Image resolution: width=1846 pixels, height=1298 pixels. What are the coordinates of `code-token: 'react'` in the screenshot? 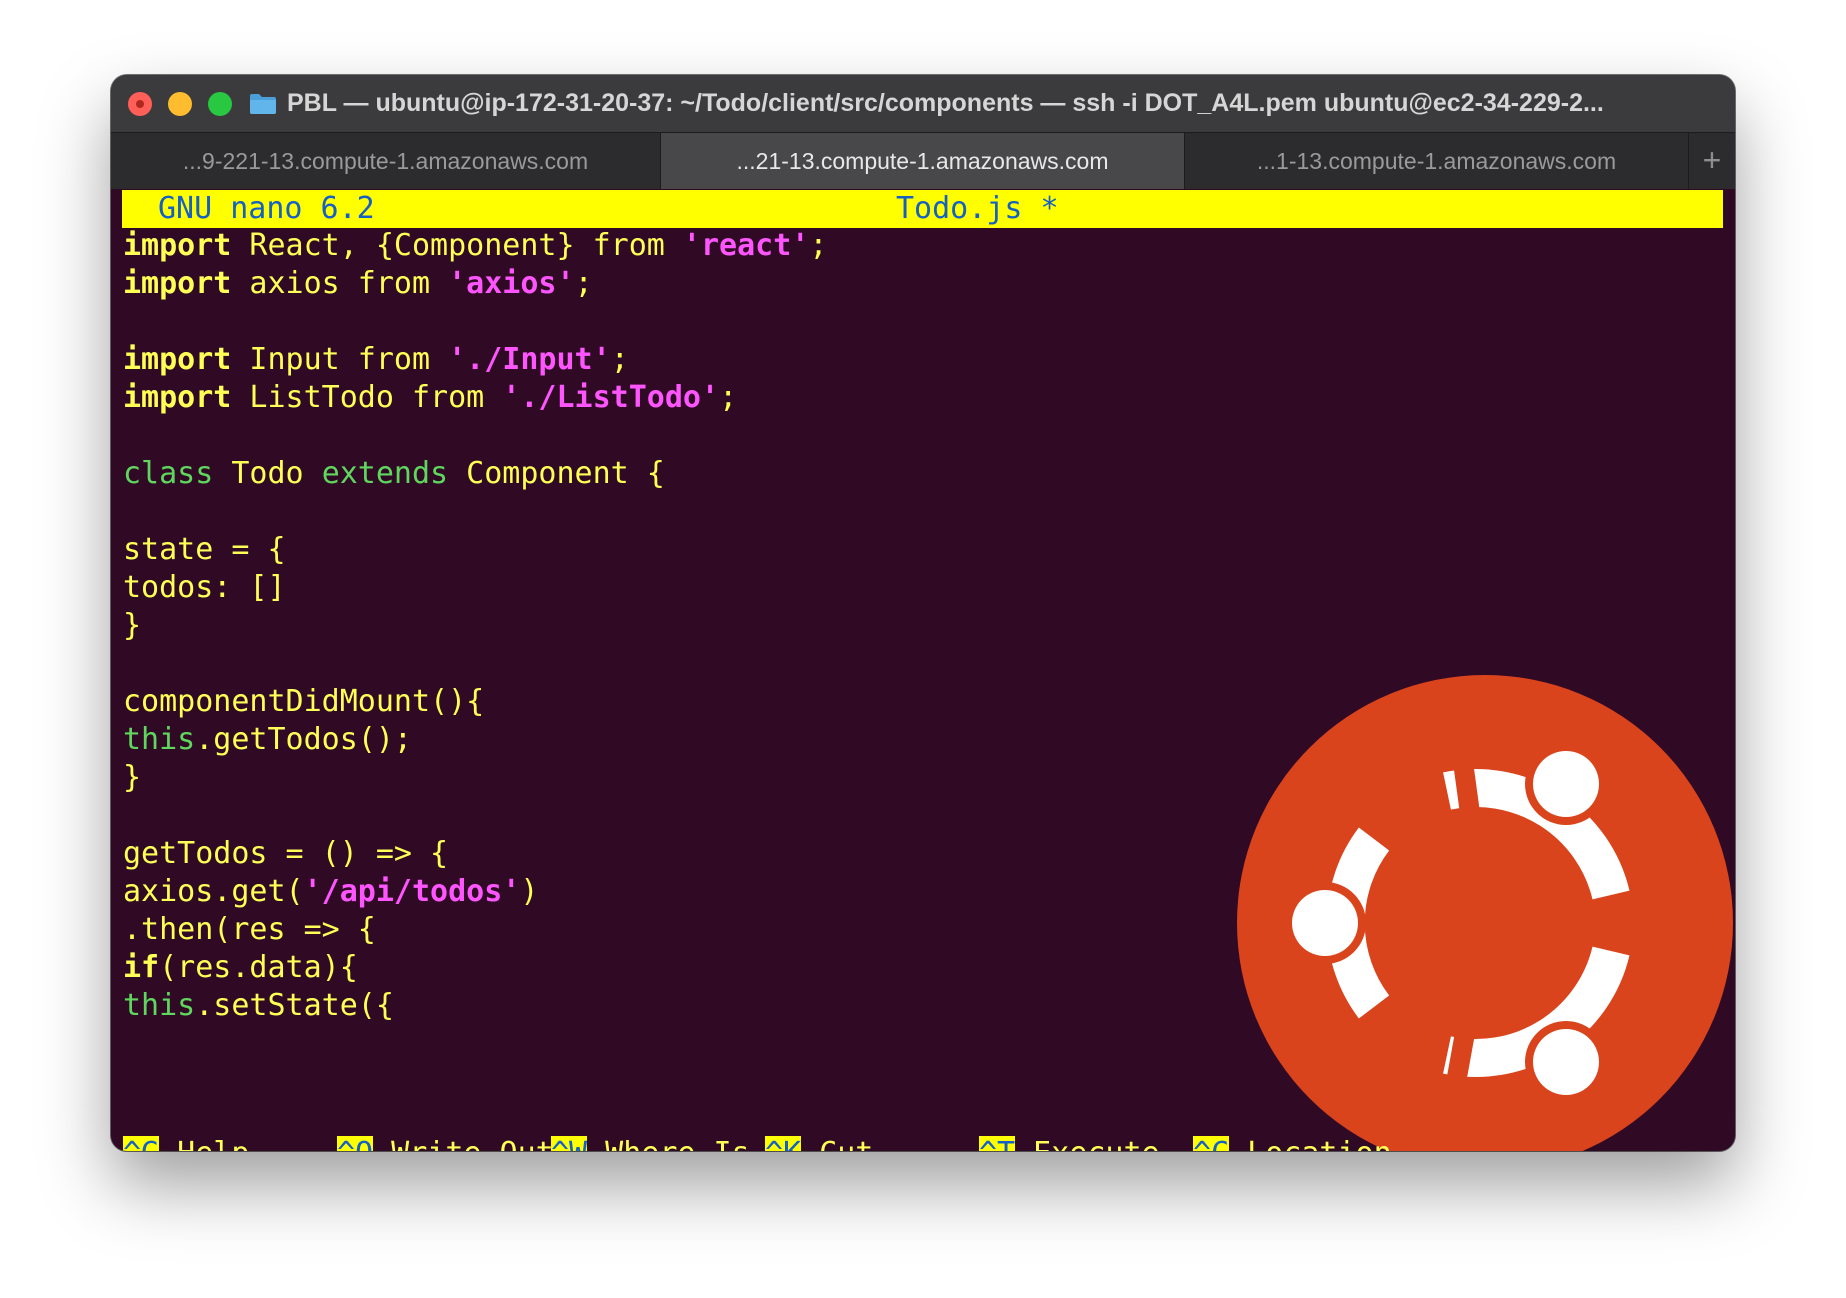 It's located at (746, 245).